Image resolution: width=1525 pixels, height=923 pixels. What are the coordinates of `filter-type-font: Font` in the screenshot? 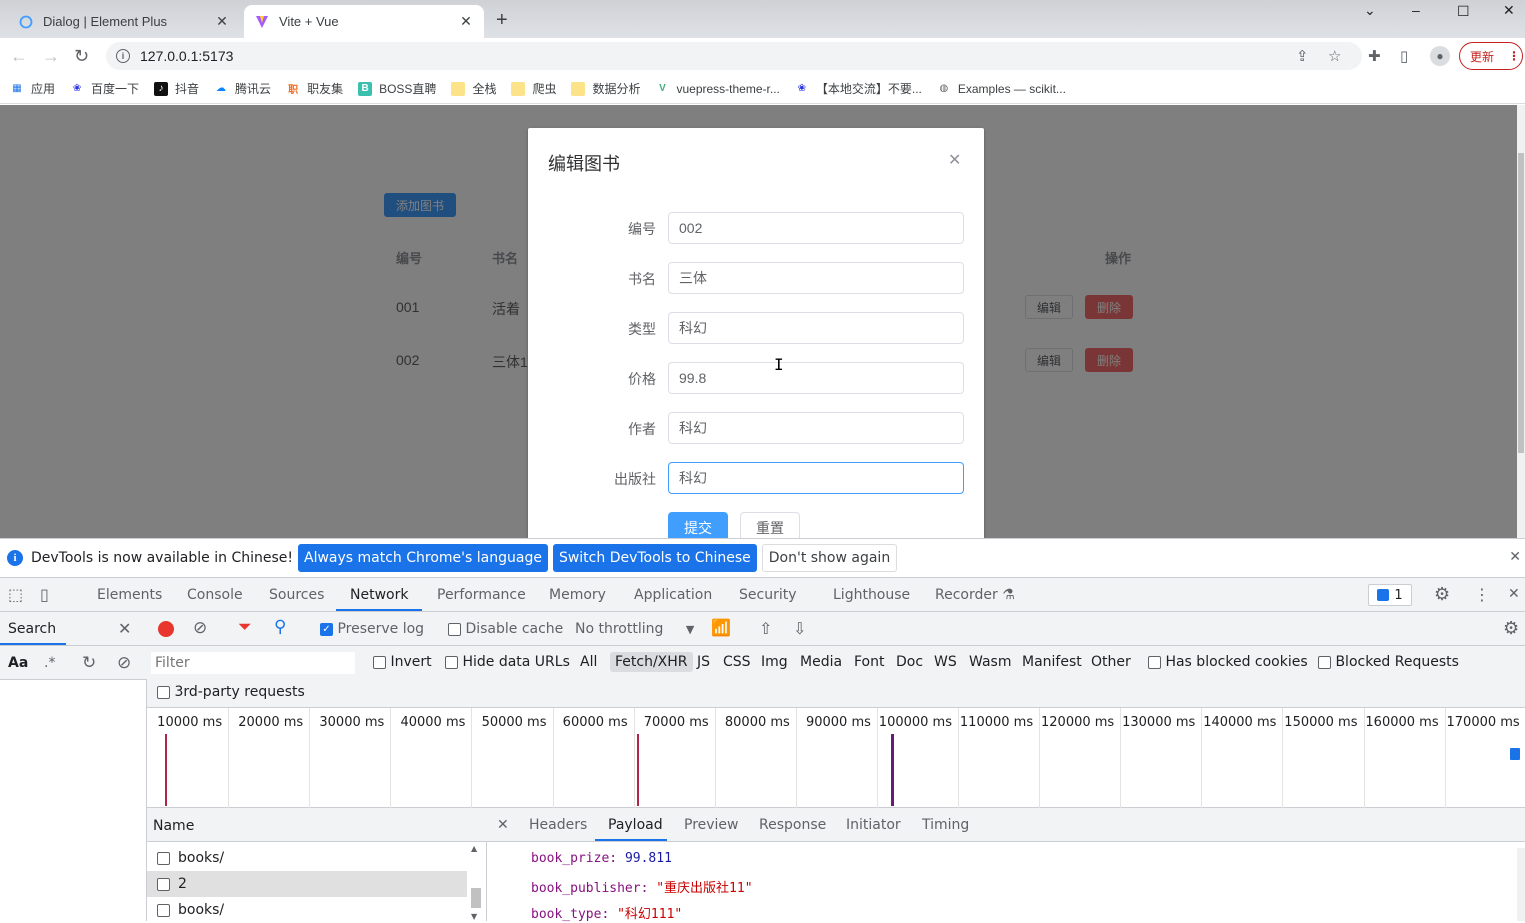 It's located at (869, 662).